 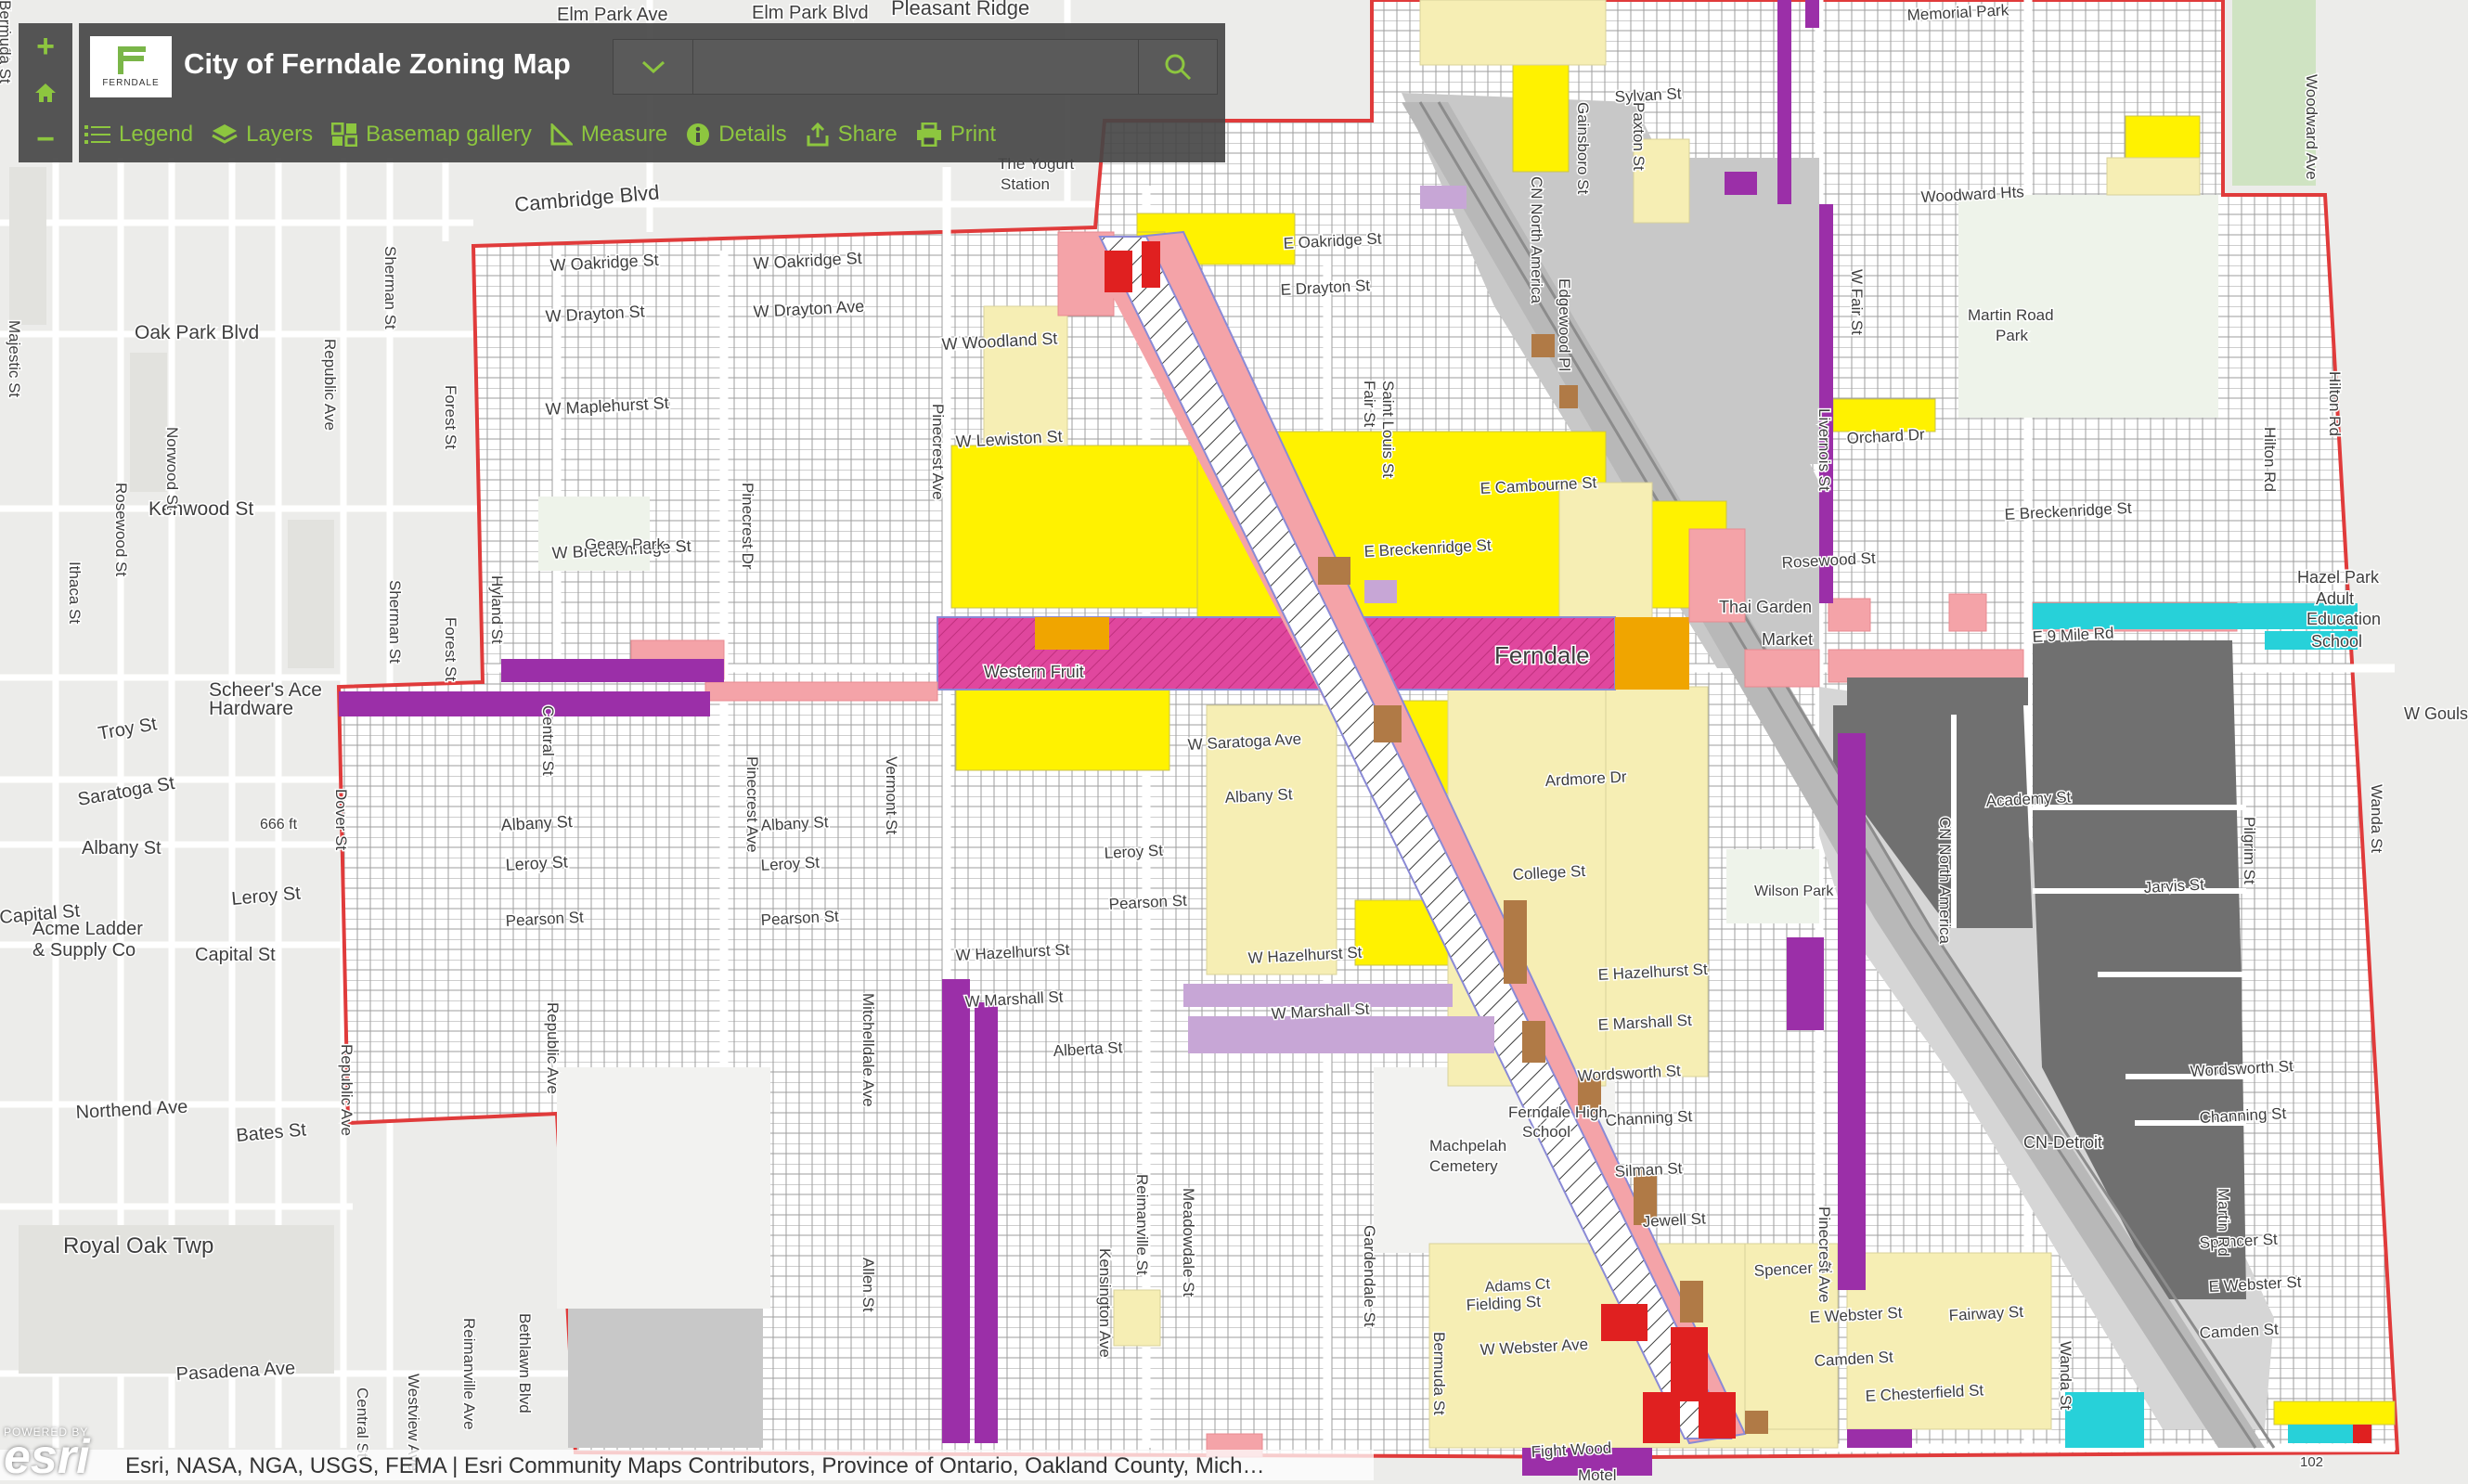 I want to click on street-label: & Supply Co, so click(x=84, y=951).